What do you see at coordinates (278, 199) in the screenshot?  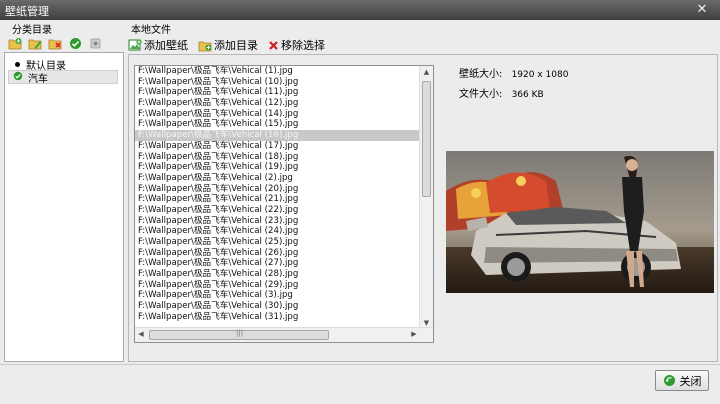 I see `file-list-item: F:\Wallpaper\极品飞车\Vehical (21).jpg` at bounding box center [278, 199].